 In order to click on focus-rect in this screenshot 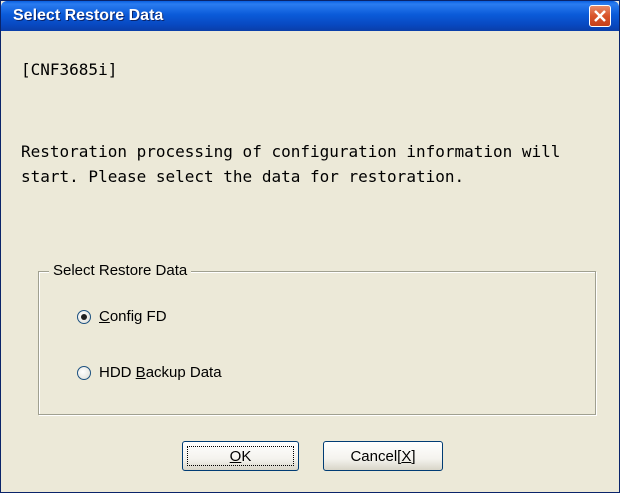, I will do `click(240, 456)`.